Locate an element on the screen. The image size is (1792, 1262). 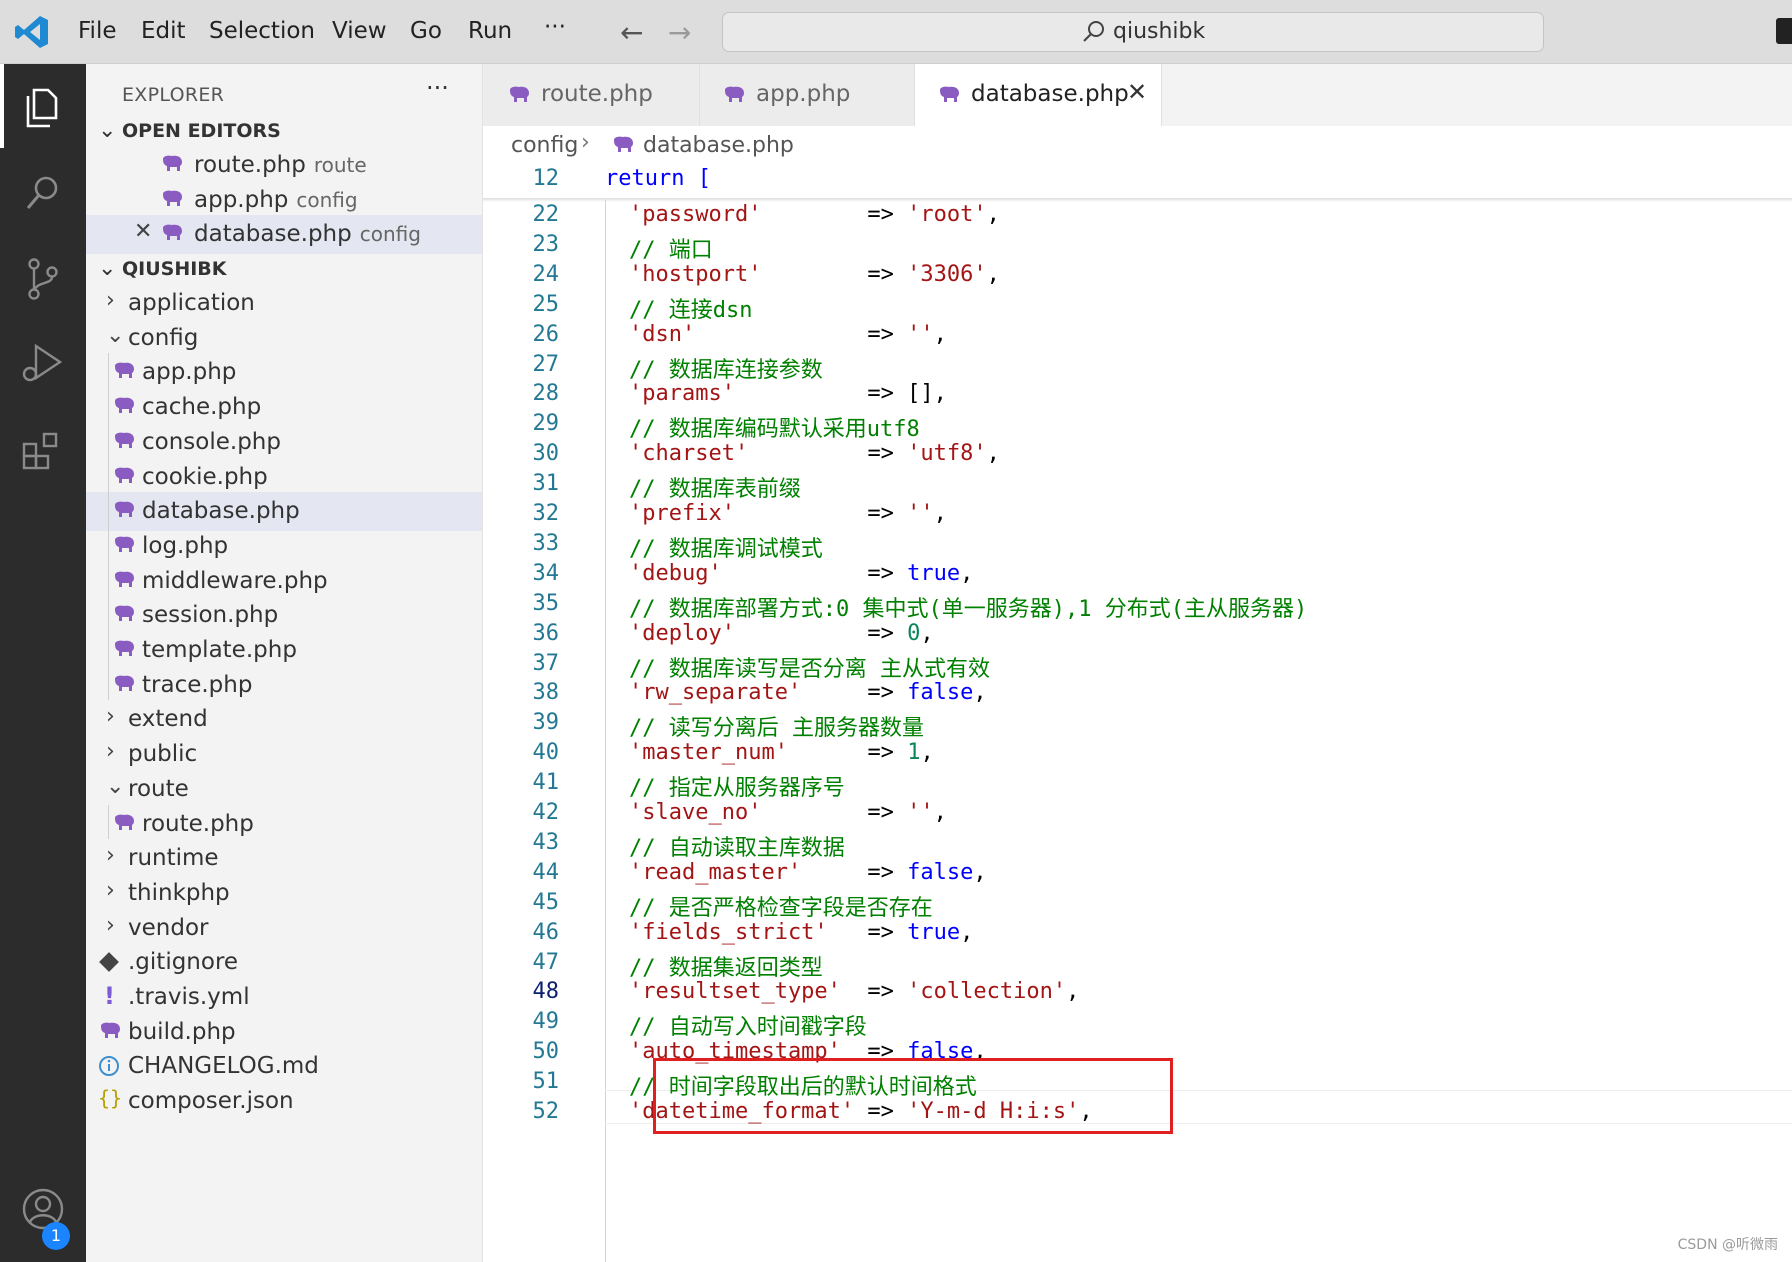
menu-selection: Selection is located at coordinates (262, 31).